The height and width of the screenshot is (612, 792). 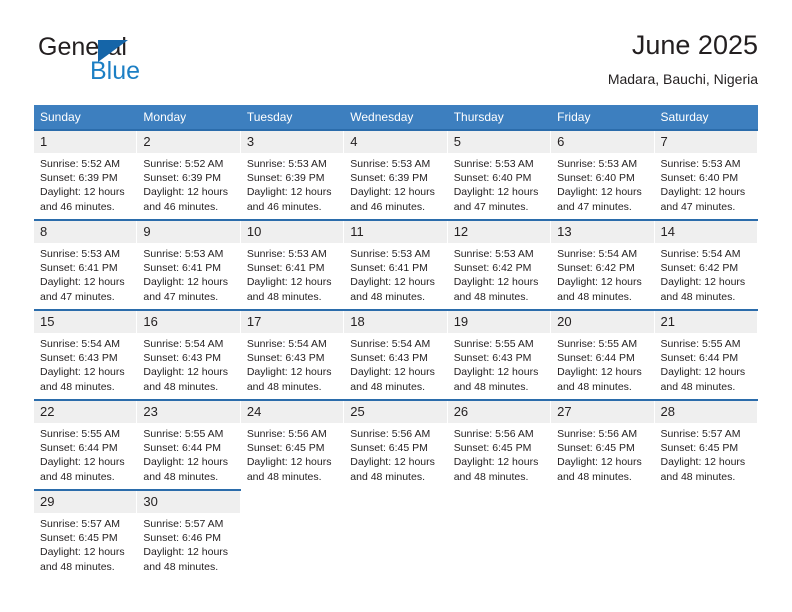 What do you see at coordinates (86, 232) in the screenshot?
I see `day-number: 8` at bounding box center [86, 232].